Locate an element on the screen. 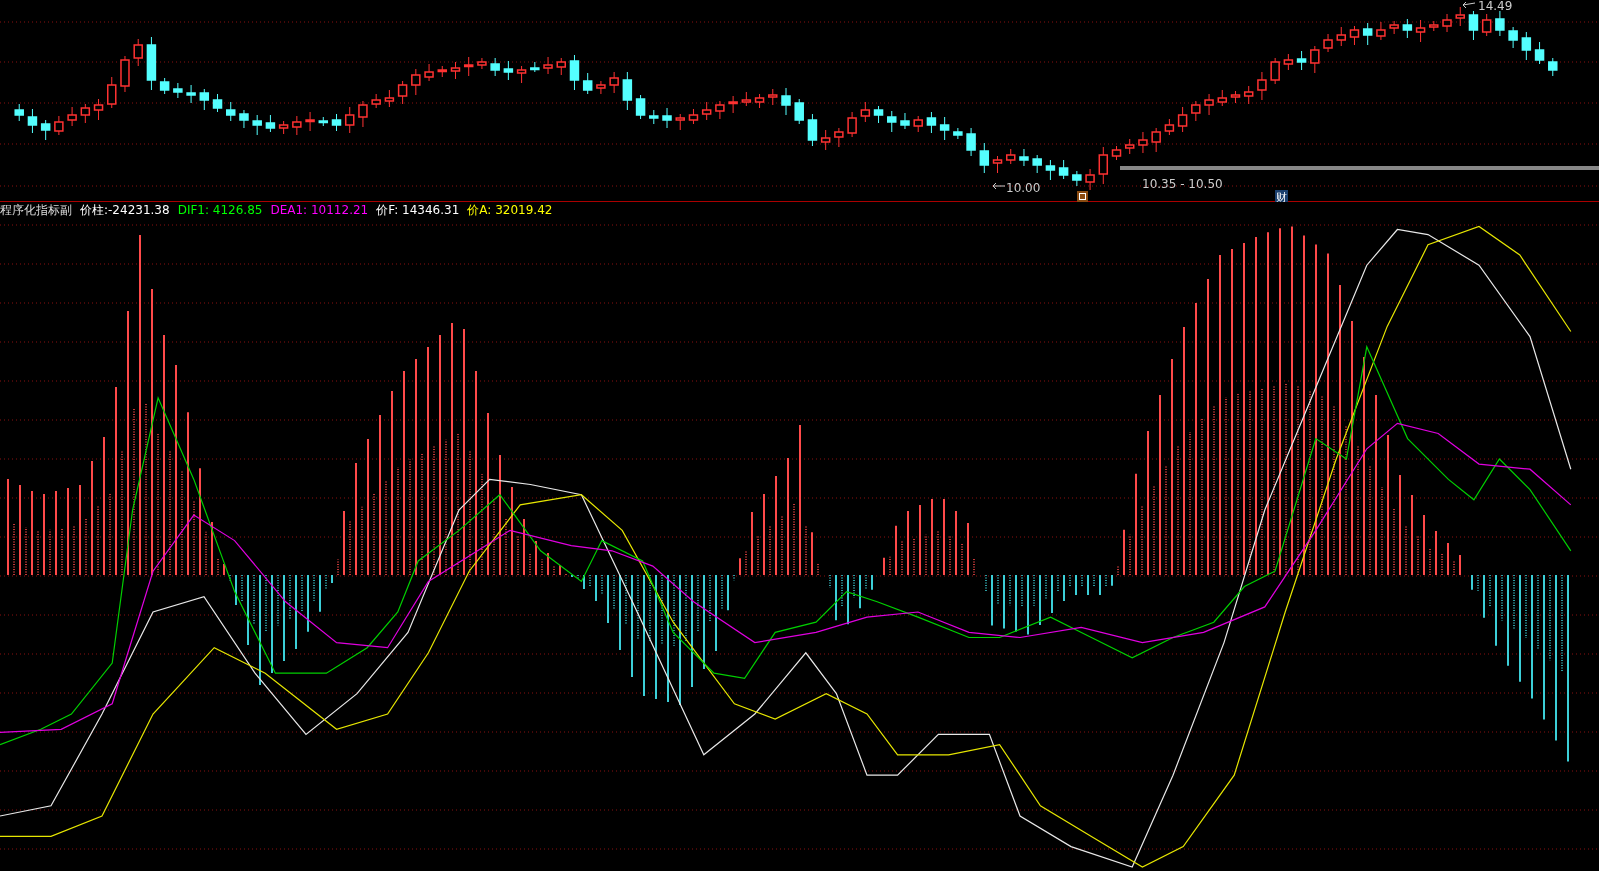  badge: 财 is located at coordinates (1281, 196).